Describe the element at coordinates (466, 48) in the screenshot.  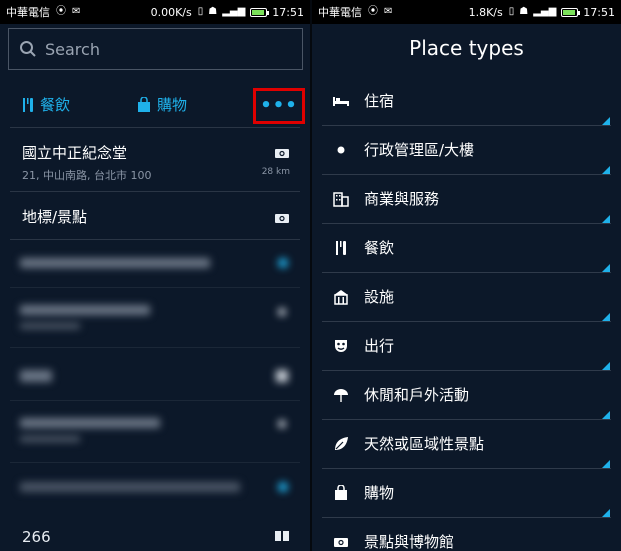
I see `page-title: Place types` at that location.